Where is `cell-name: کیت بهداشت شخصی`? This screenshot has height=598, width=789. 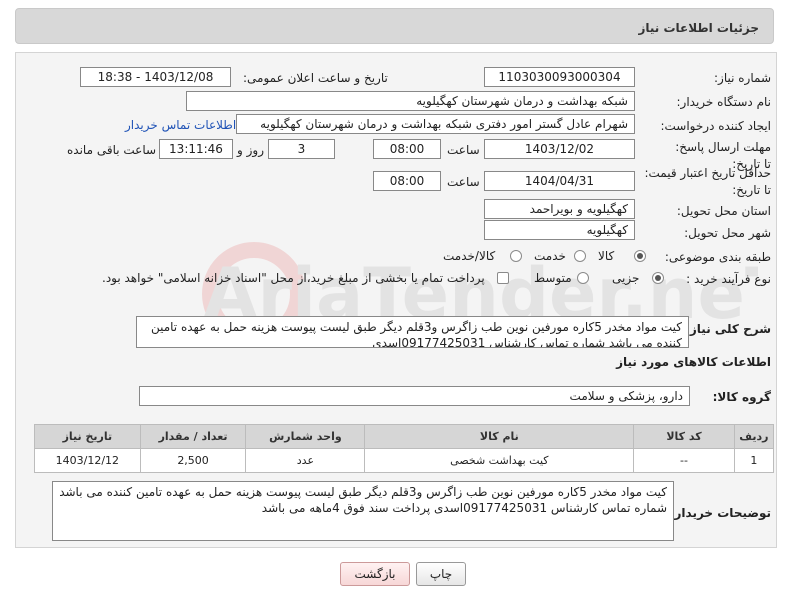
cell-name: کیت بهداشت شخصی is located at coordinates (499, 460).